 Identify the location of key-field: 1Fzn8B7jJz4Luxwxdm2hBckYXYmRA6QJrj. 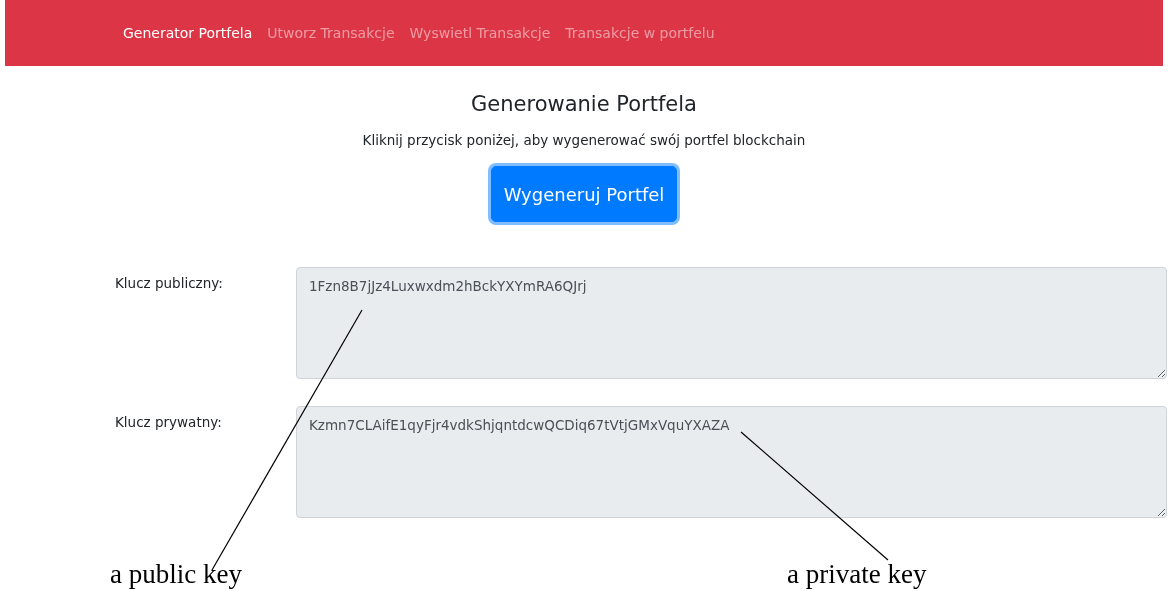
(731, 323).